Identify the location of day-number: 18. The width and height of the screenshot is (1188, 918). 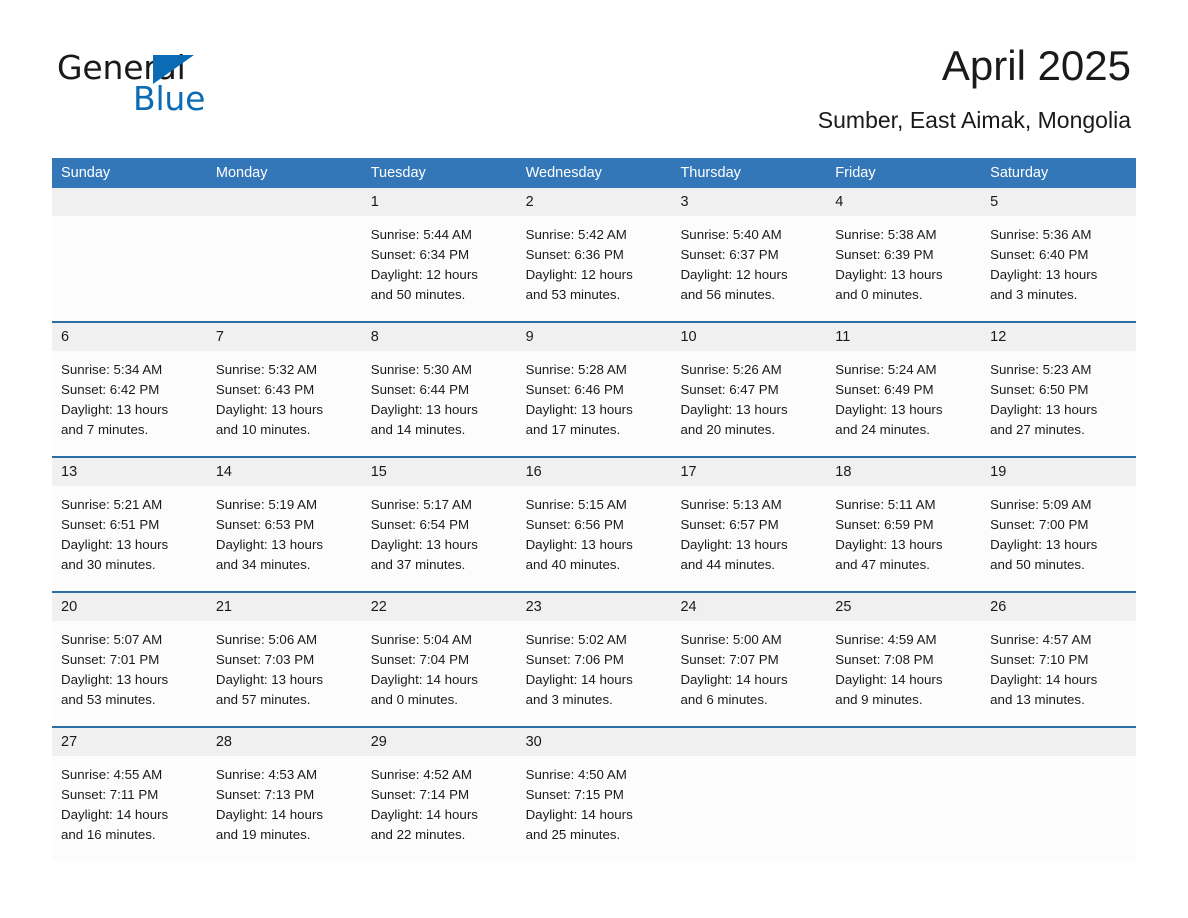
(903, 472).